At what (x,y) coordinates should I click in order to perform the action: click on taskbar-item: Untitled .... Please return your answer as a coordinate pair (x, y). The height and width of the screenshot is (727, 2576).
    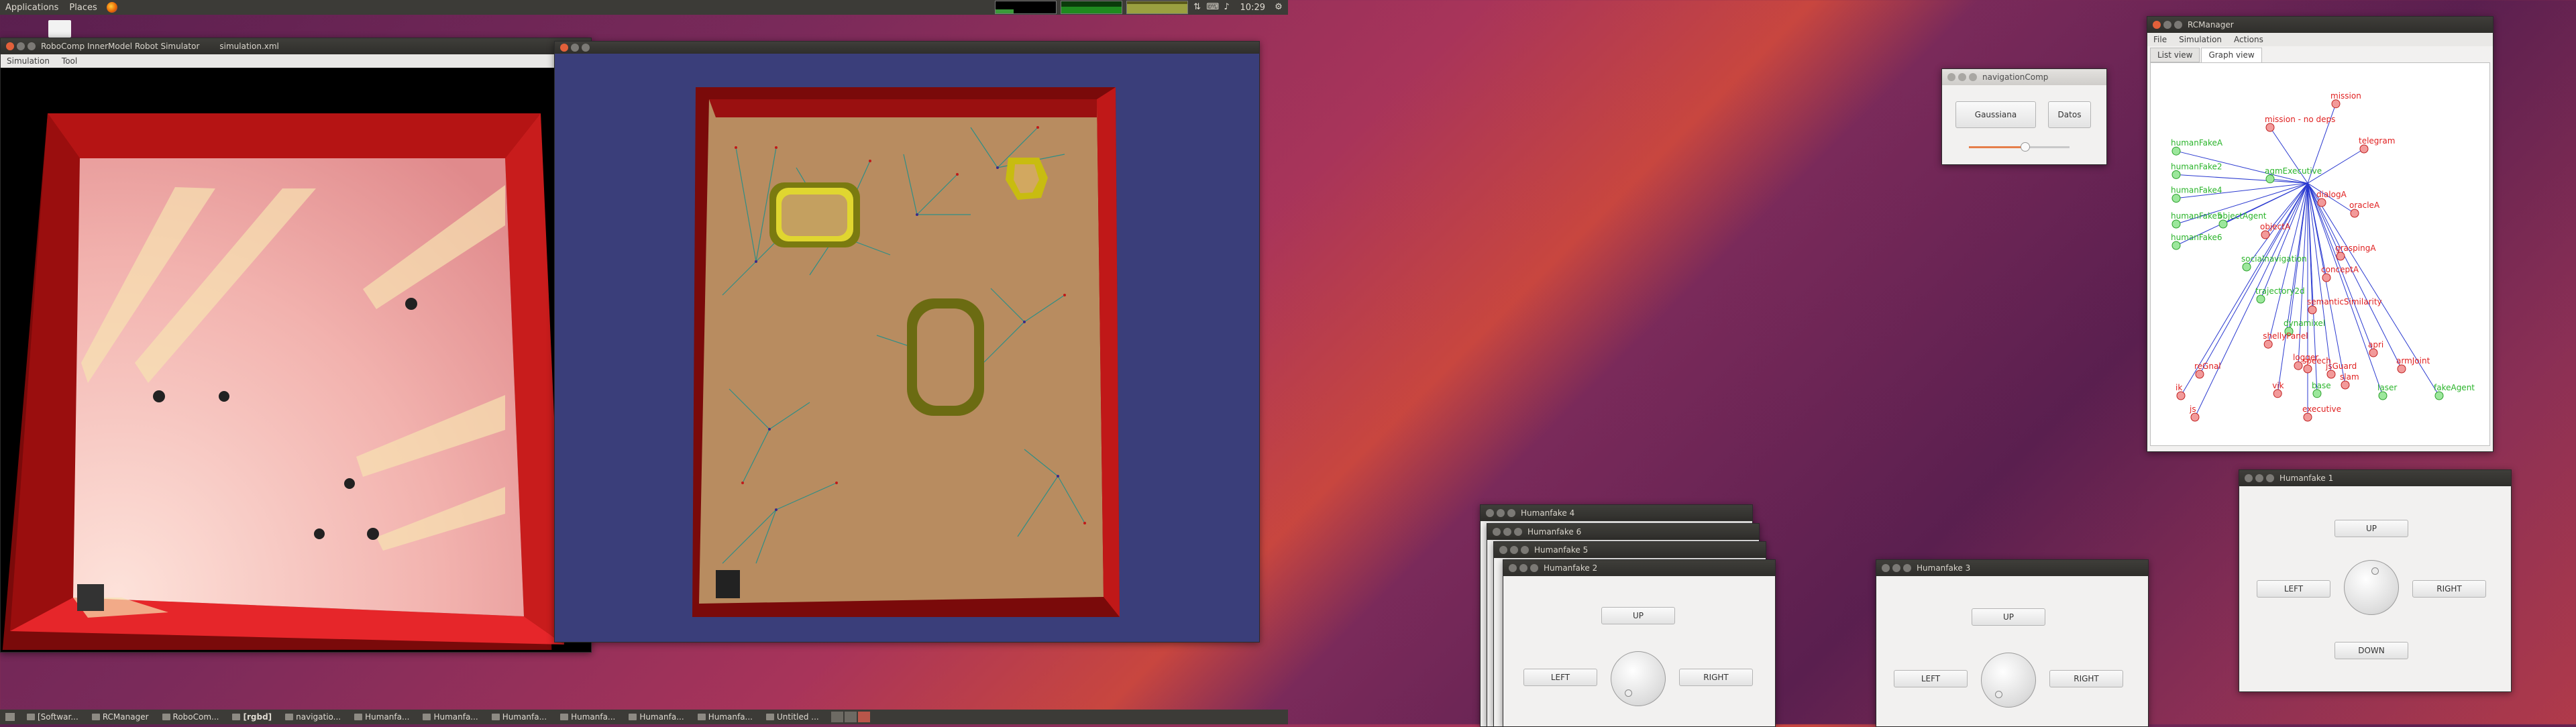
    Looking at the image, I should click on (792, 717).